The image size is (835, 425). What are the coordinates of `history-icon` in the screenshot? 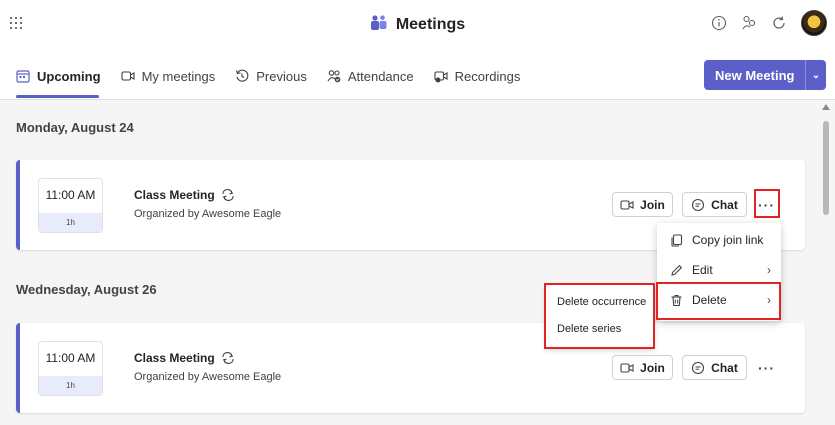 It's located at (242, 75).